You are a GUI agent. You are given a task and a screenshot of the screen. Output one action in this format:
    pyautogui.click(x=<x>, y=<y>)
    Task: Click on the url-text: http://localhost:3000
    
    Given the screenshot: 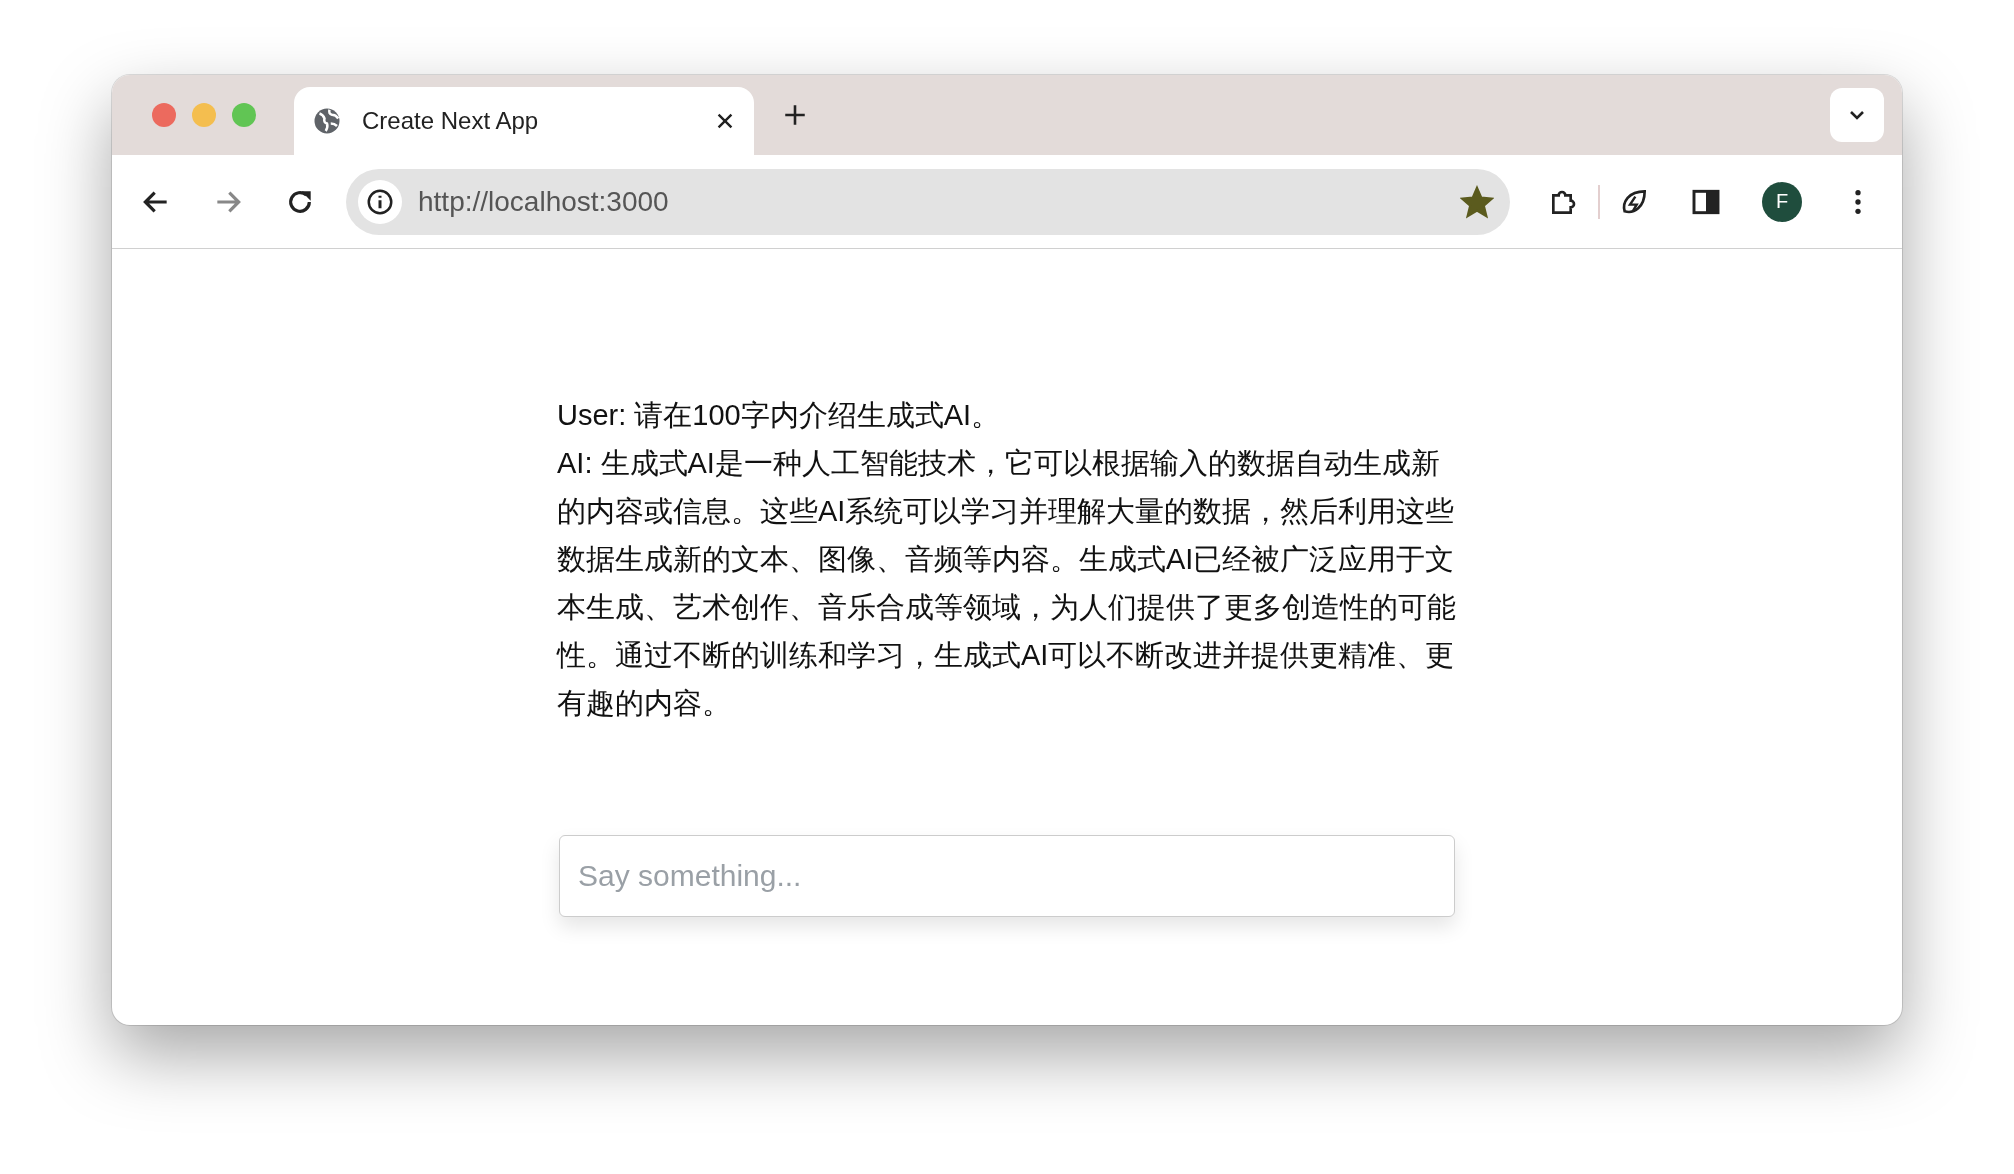 What is the action you would take?
    pyautogui.click(x=544, y=201)
    